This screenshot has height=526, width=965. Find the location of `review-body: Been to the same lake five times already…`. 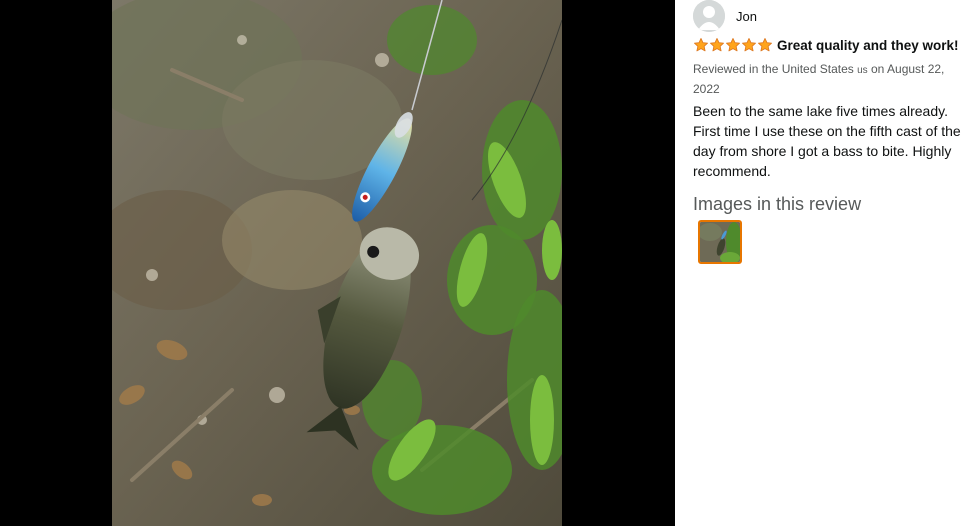

review-body: Been to the same lake five times already… is located at coordinates (827, 141).